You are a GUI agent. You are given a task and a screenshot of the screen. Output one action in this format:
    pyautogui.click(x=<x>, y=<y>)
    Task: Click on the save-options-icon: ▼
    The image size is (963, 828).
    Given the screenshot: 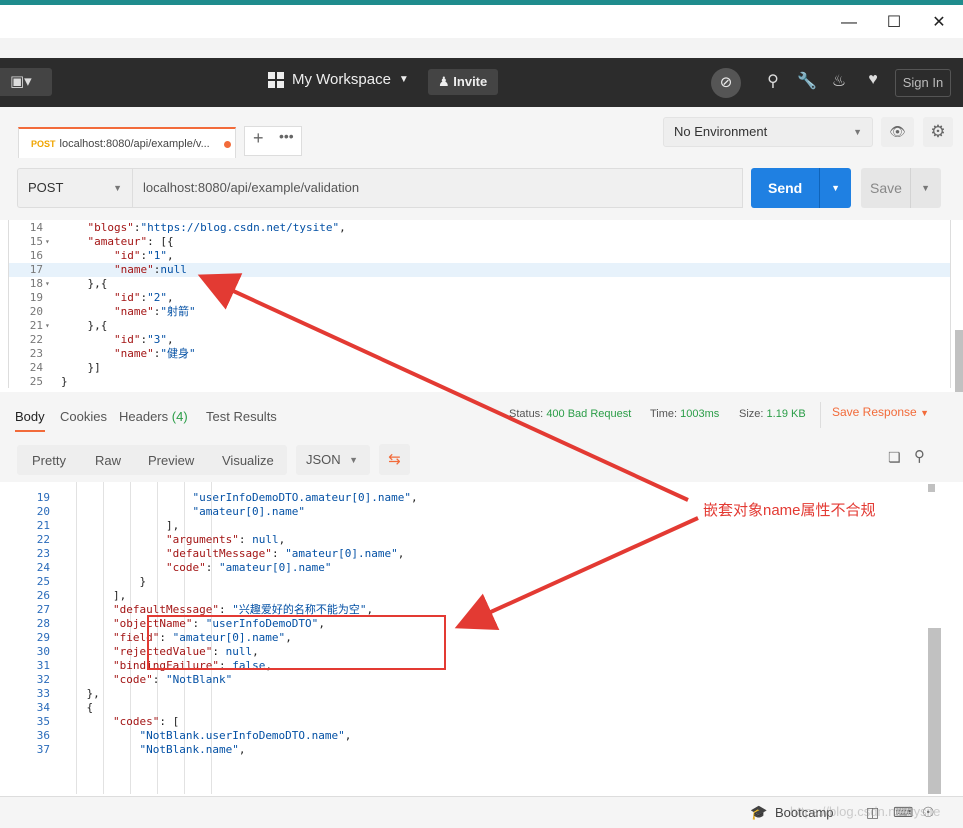 What is the action you would take?
    pyautogui.click(x=925, y=188)
    